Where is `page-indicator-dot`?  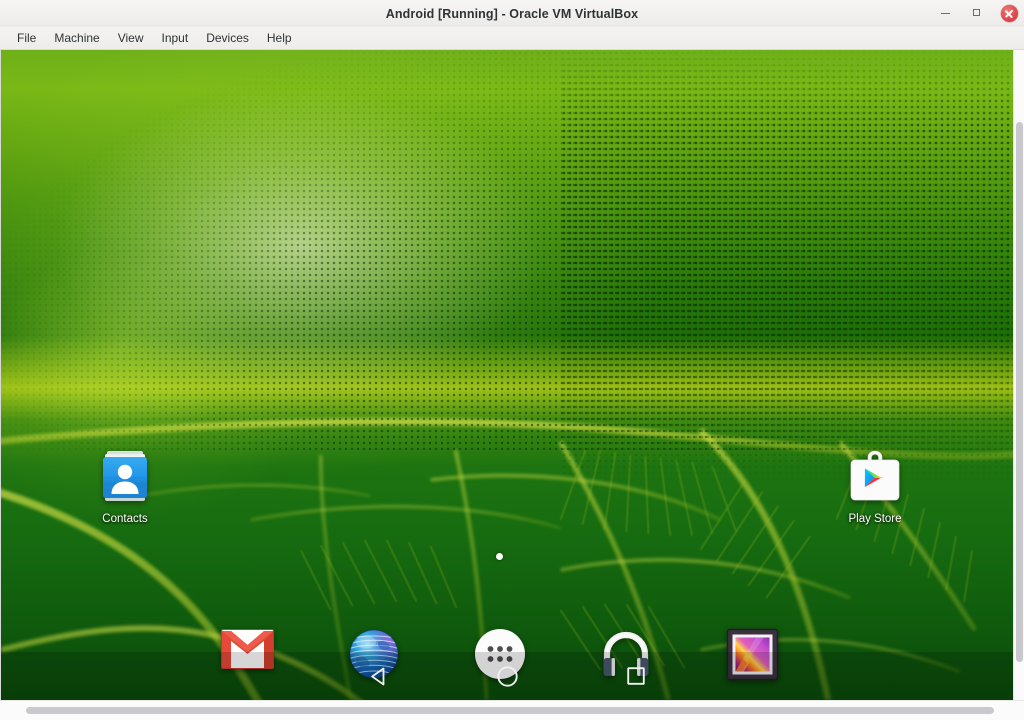 page-indicator-dot is located at coordinates (499, 556).